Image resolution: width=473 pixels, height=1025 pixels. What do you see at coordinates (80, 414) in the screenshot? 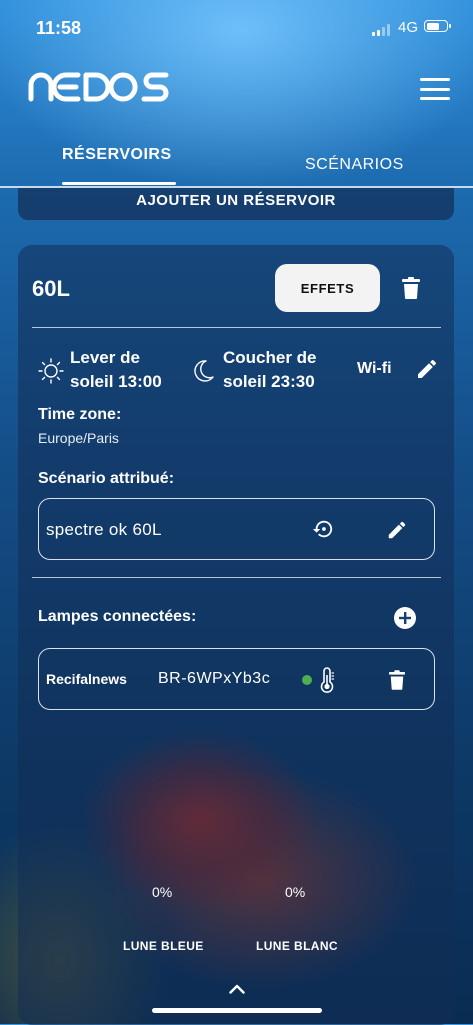
I see `timezone-label: Time zone:` at bounding box center [80, 414].